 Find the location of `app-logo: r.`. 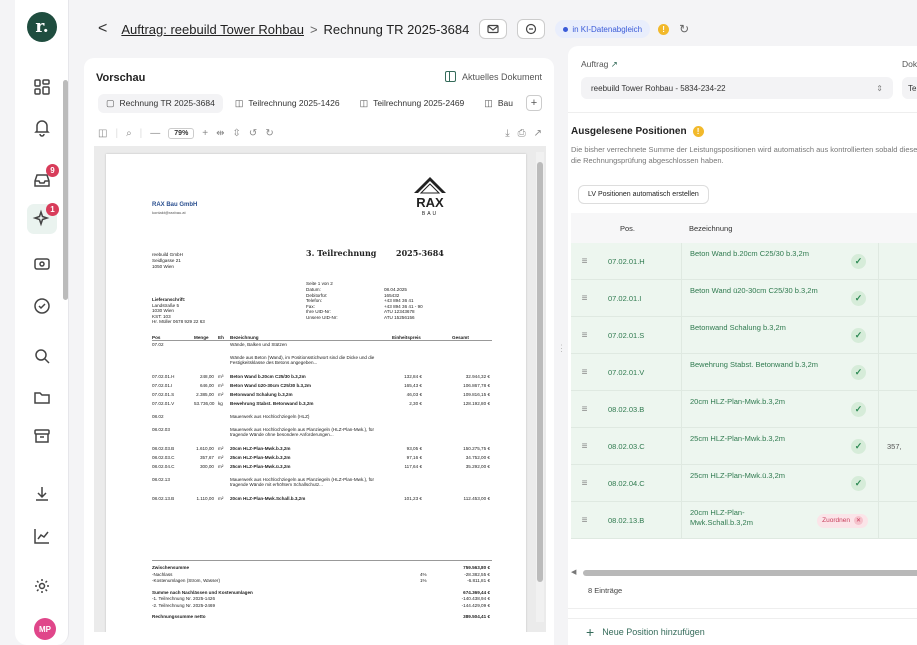

app-logo: r. is located at coordinates (42, 27).